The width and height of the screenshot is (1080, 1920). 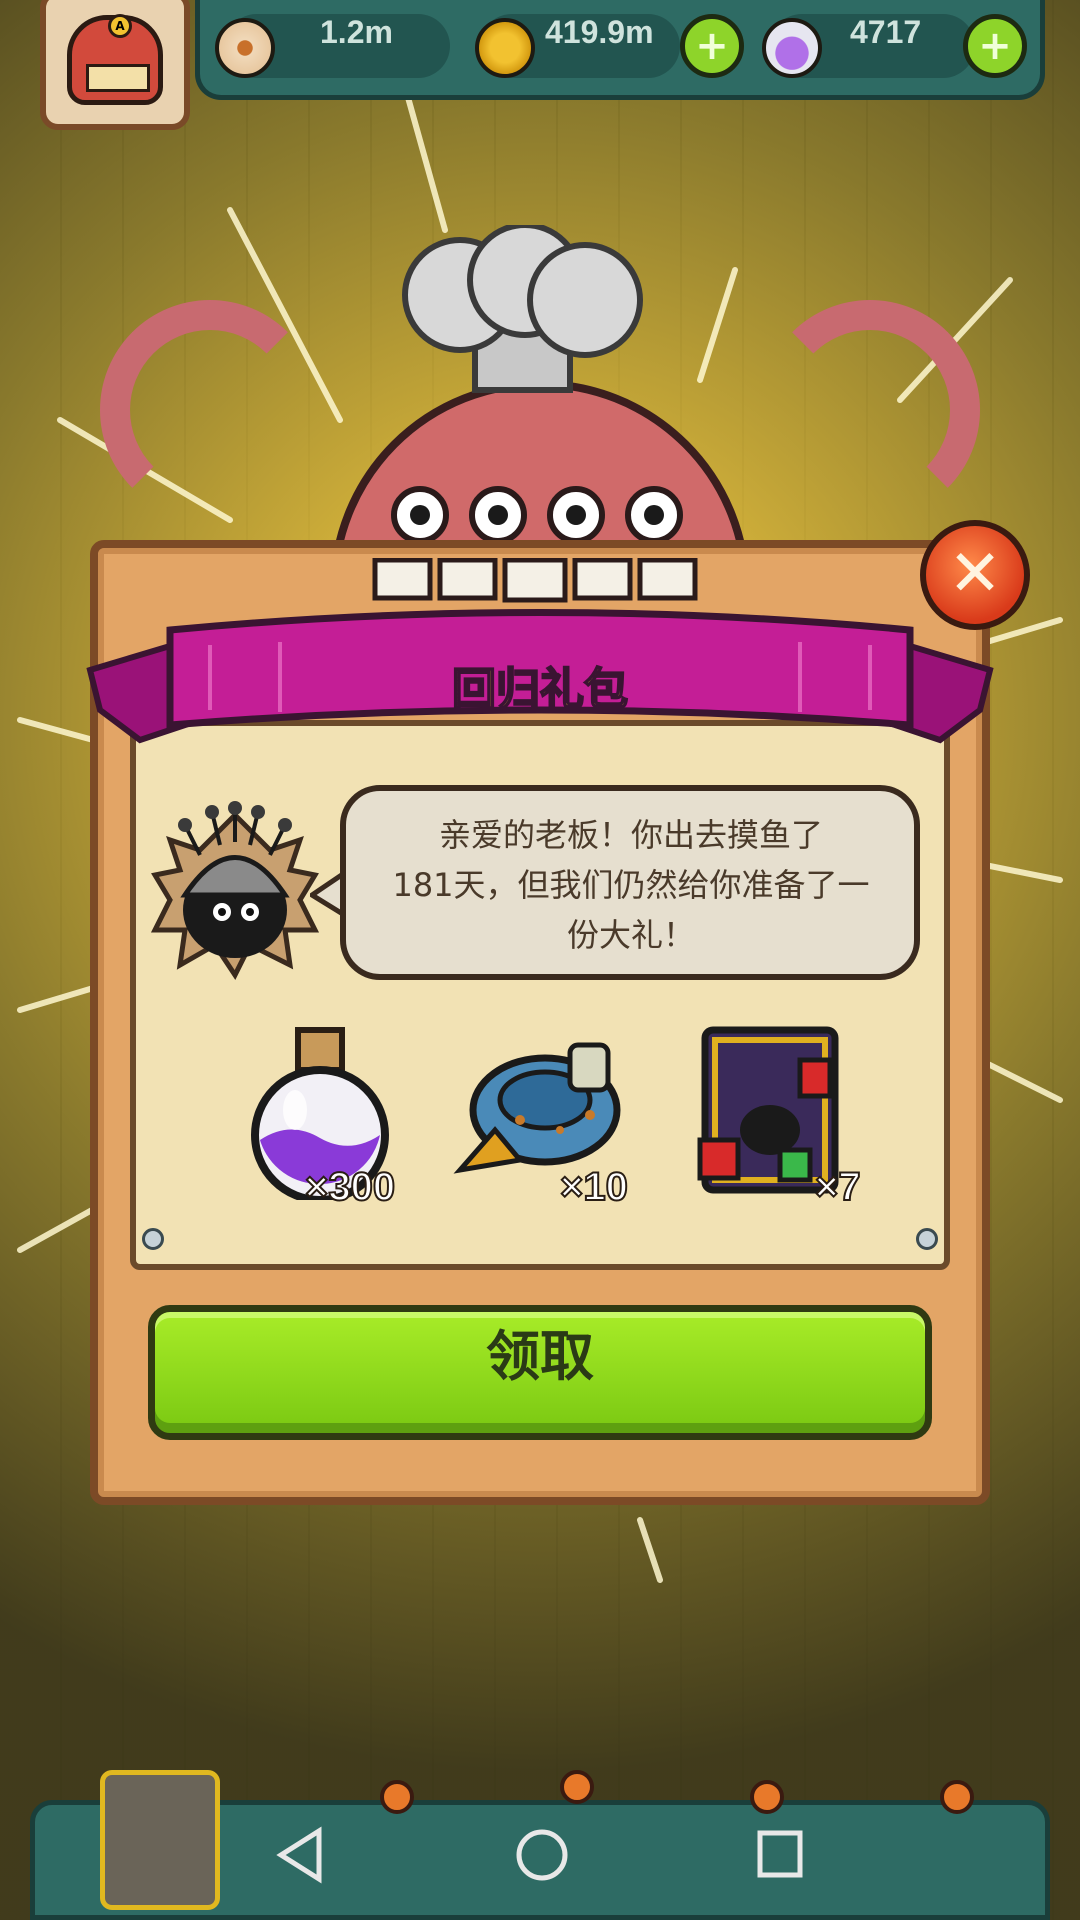 I want to click on soot-sprite-character-icon, so click(x=235, y=890).